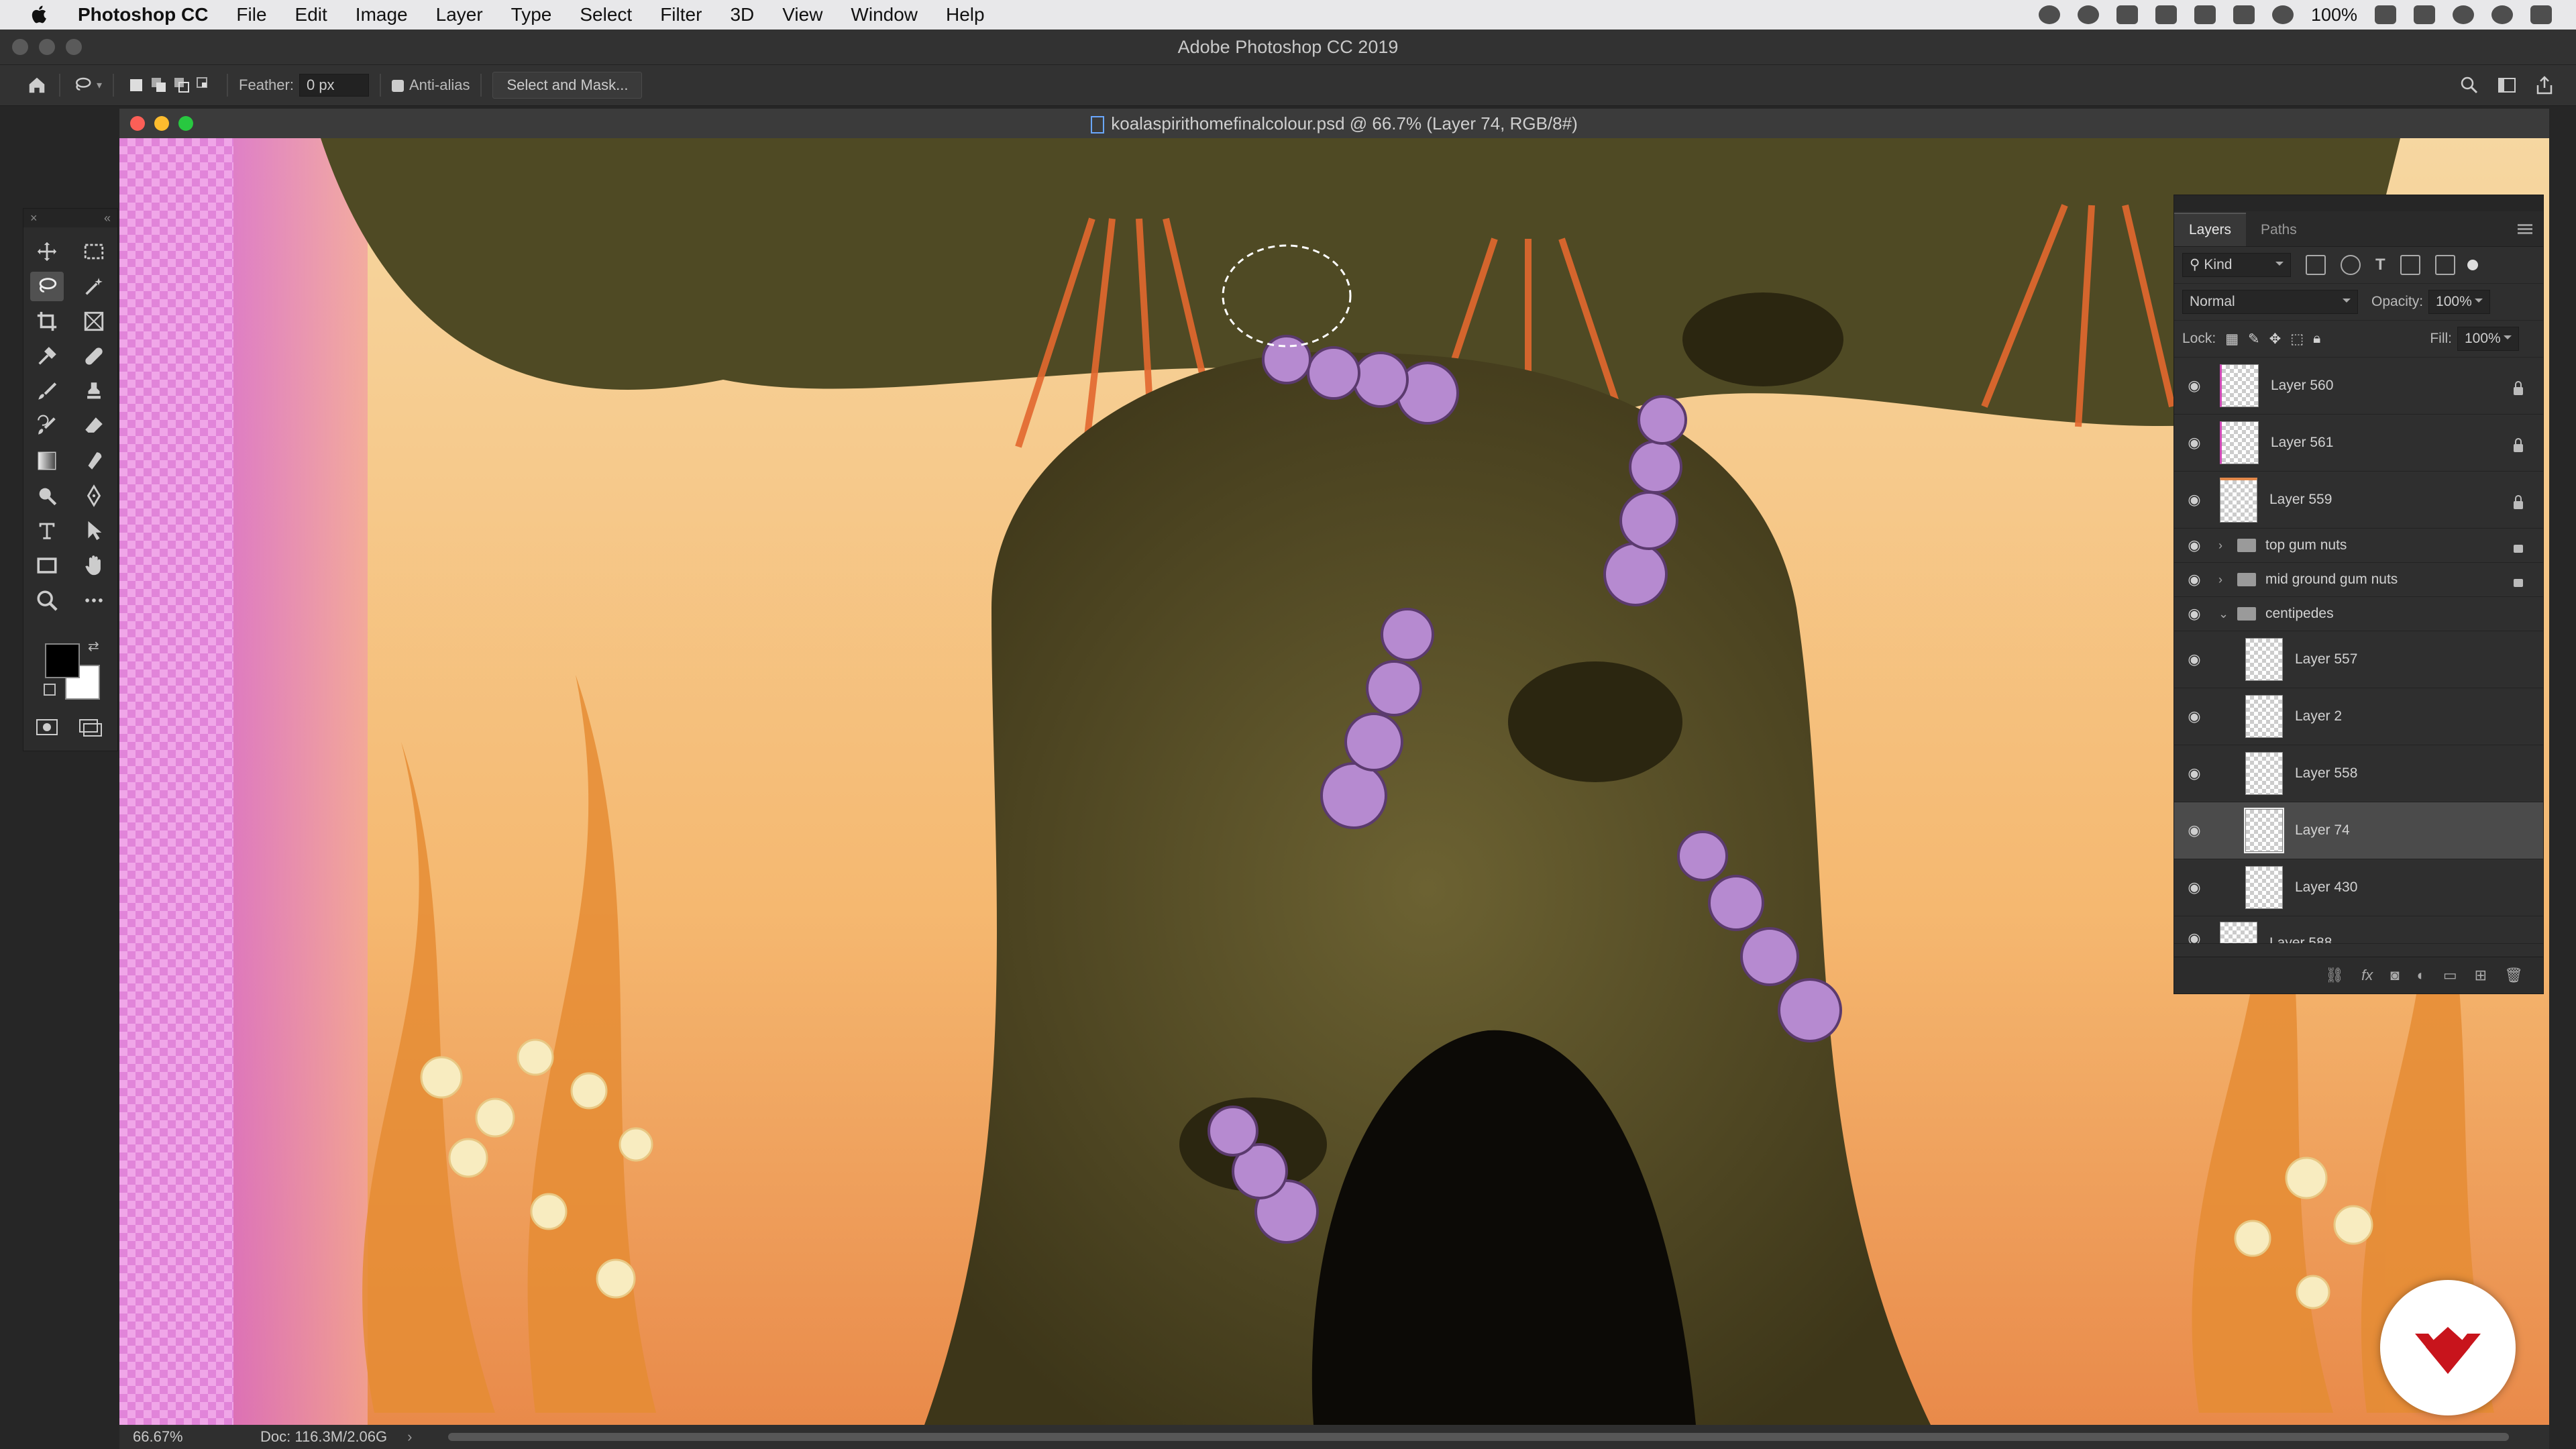 The width and height of the screenshot is (2576, 1449). I want to click on frame-tool, so click(93, 321).